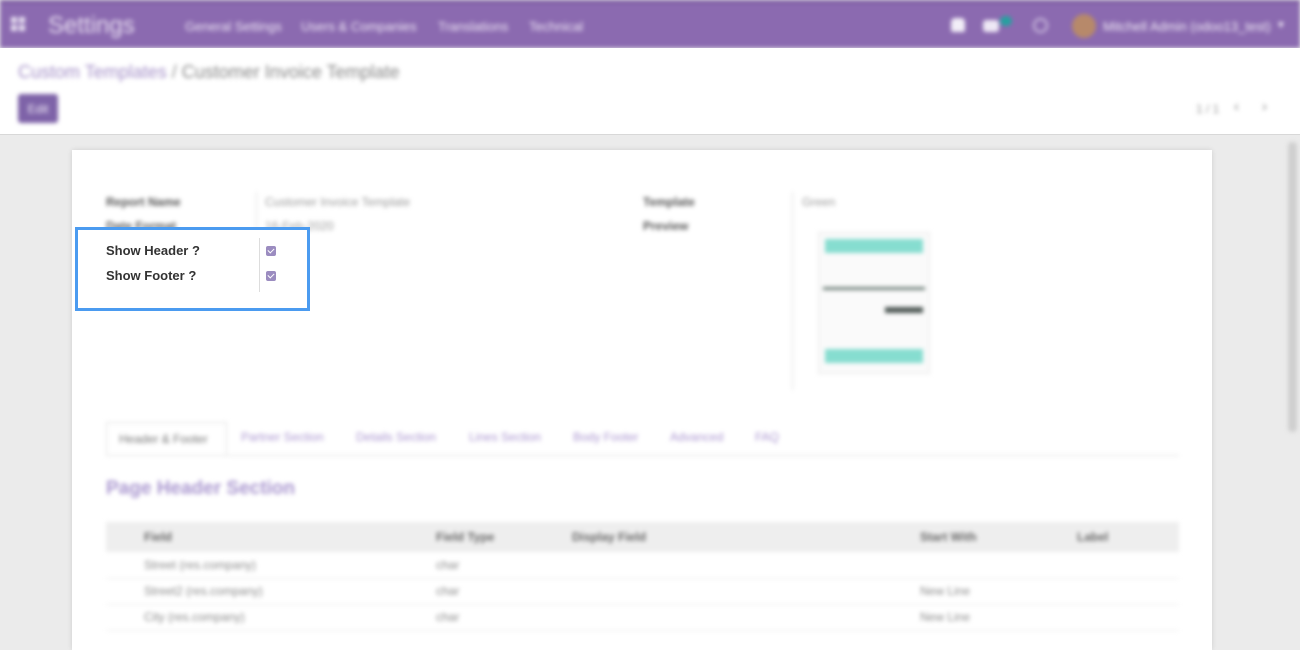  What do you see at coordinates (1040, 25) in the screenshot?
I see `clock-icon` at bounding box center [1040, 25].